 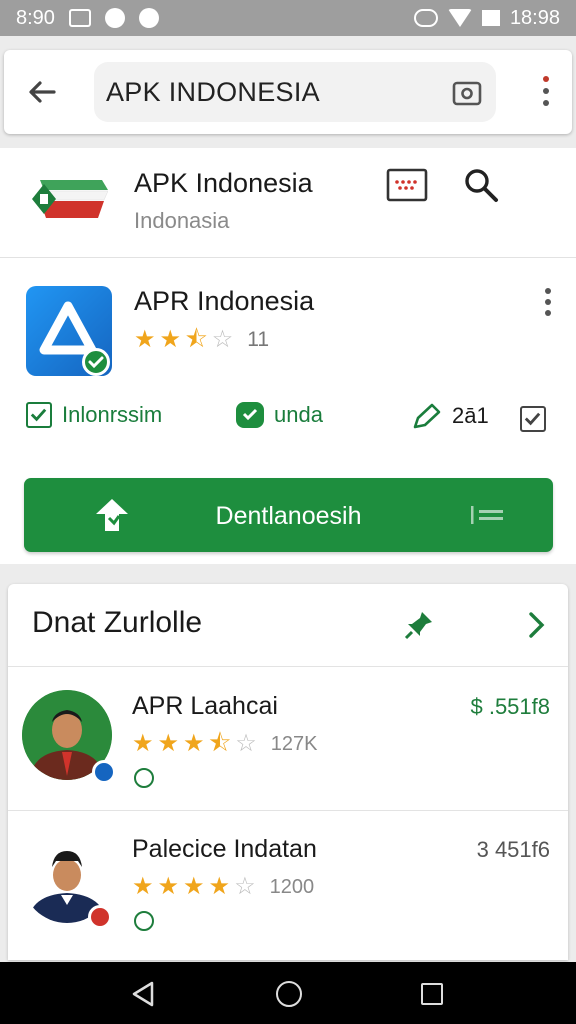 I want to click on status-time-left: 8:90, so click(x=35, y=17).